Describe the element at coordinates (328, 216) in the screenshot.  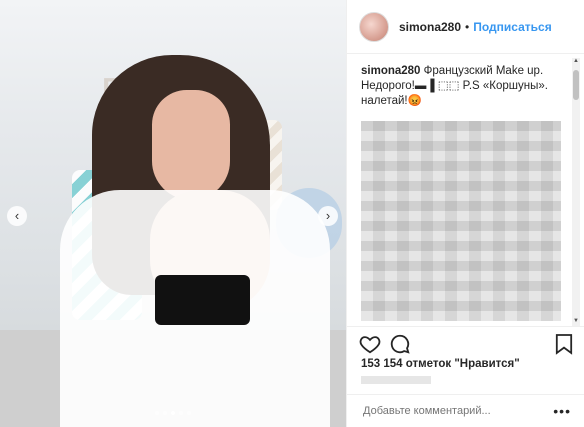
I see `carousel-next-button: ›` at that location.